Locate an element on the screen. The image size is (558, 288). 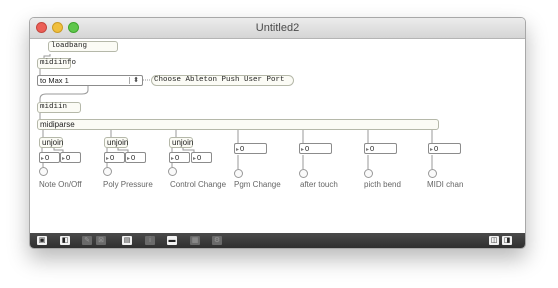
midiin-object: midiin is located at coordinates (59, 107).